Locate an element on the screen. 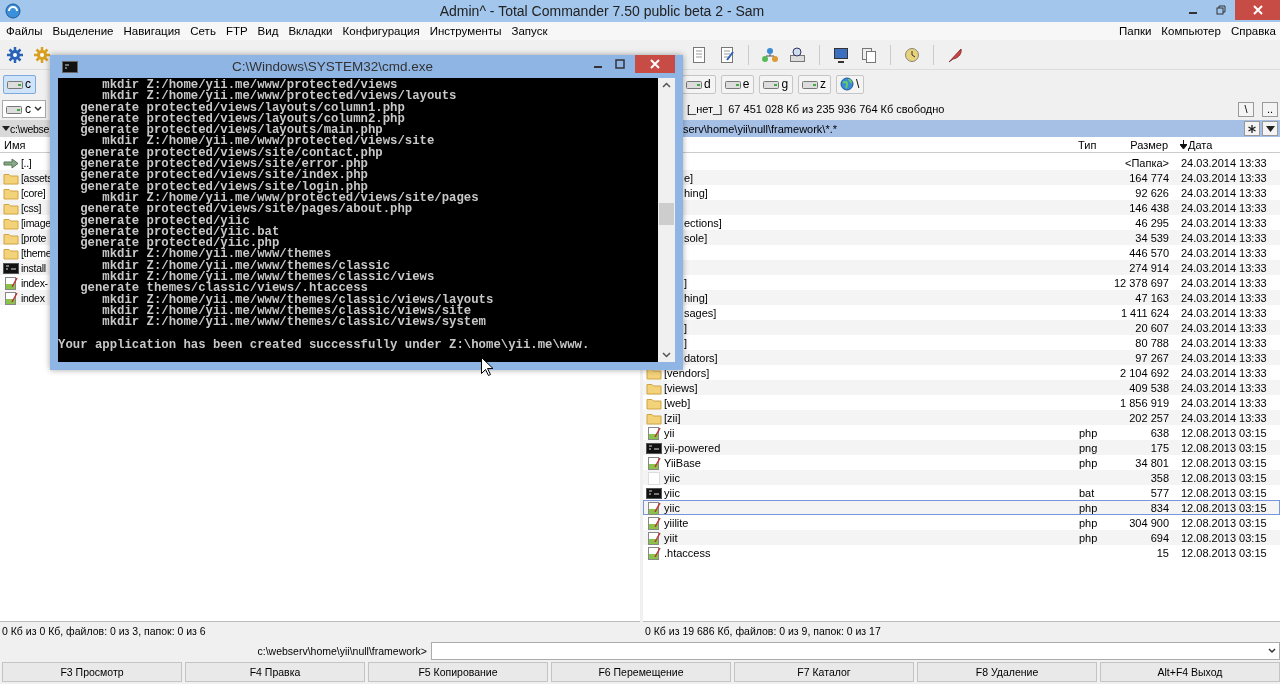 Image resolution: width=1280 pixels, height=684 pixels. file-name: yii is located at coordinates (669, 433).